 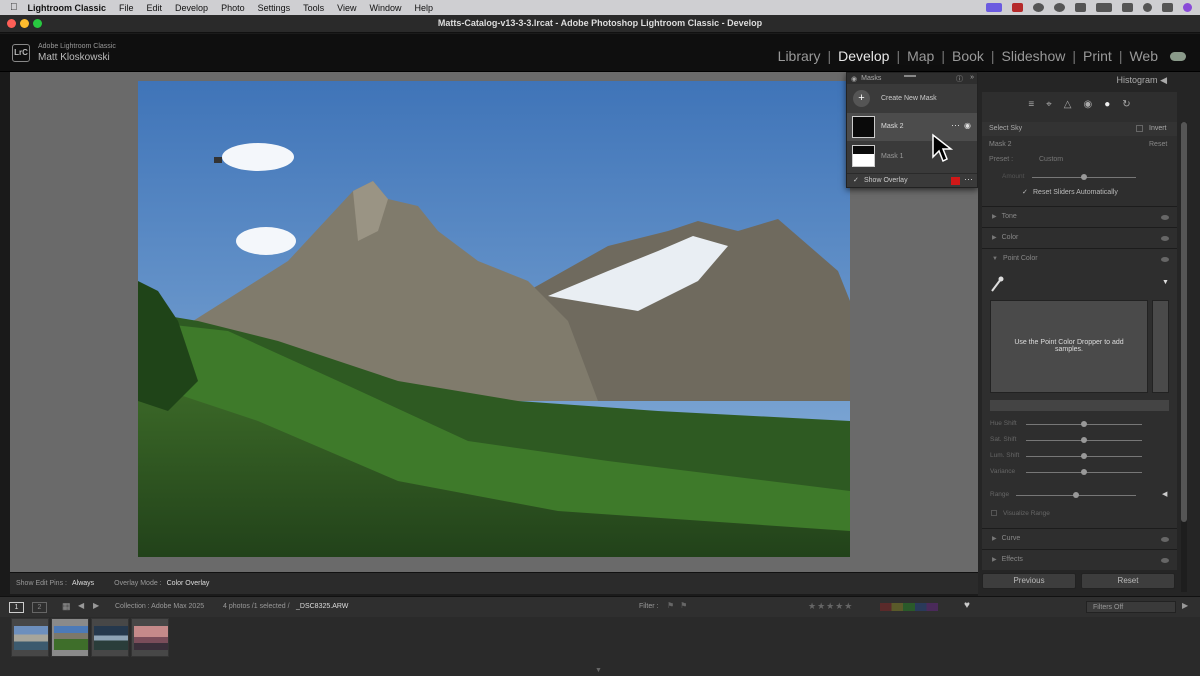 I want to click on tone-section-header: ▶ Tone, so click(x=1079, y=216).